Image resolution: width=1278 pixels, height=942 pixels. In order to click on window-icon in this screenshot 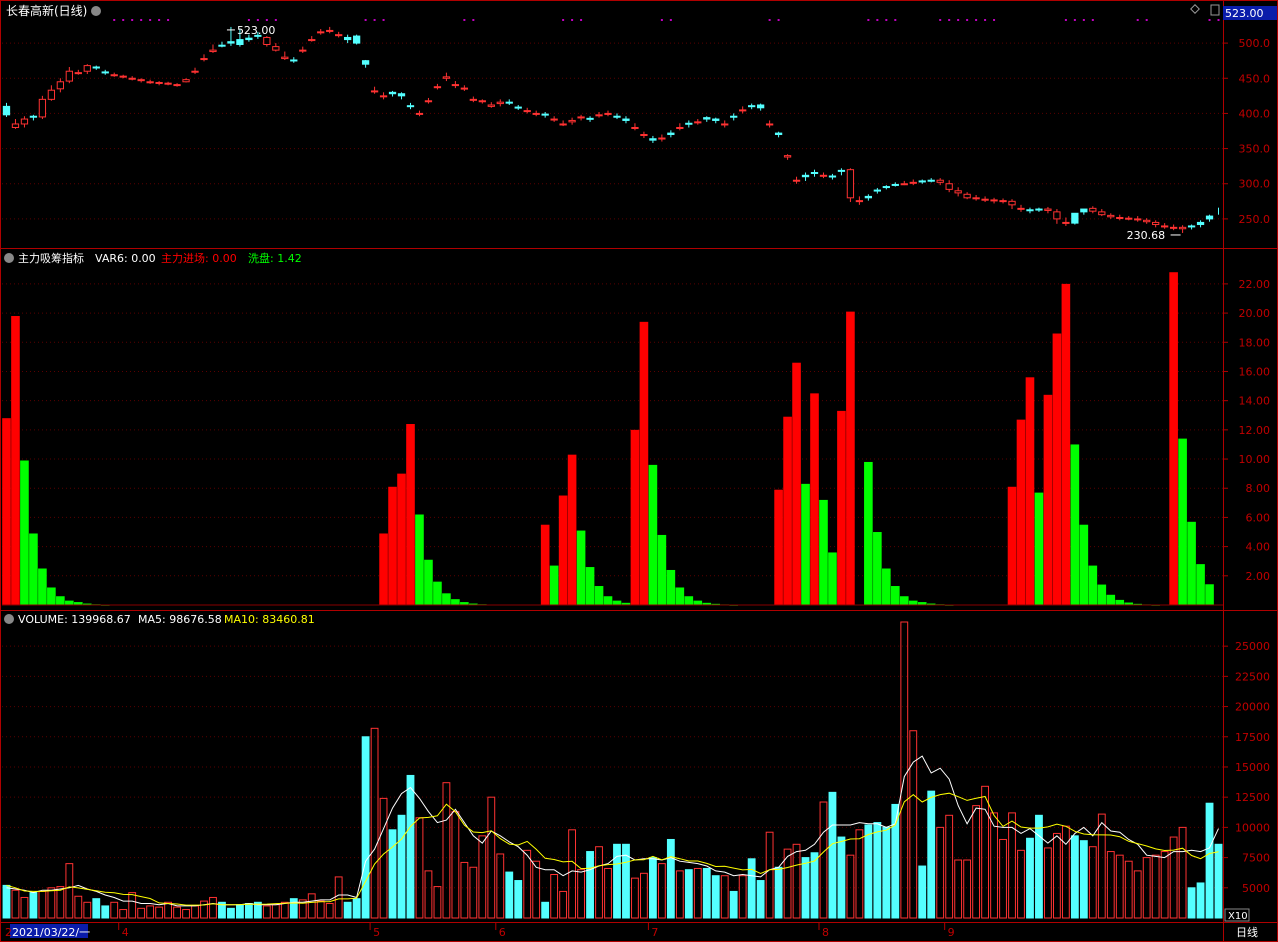, I will do `click(1215, 10)`.